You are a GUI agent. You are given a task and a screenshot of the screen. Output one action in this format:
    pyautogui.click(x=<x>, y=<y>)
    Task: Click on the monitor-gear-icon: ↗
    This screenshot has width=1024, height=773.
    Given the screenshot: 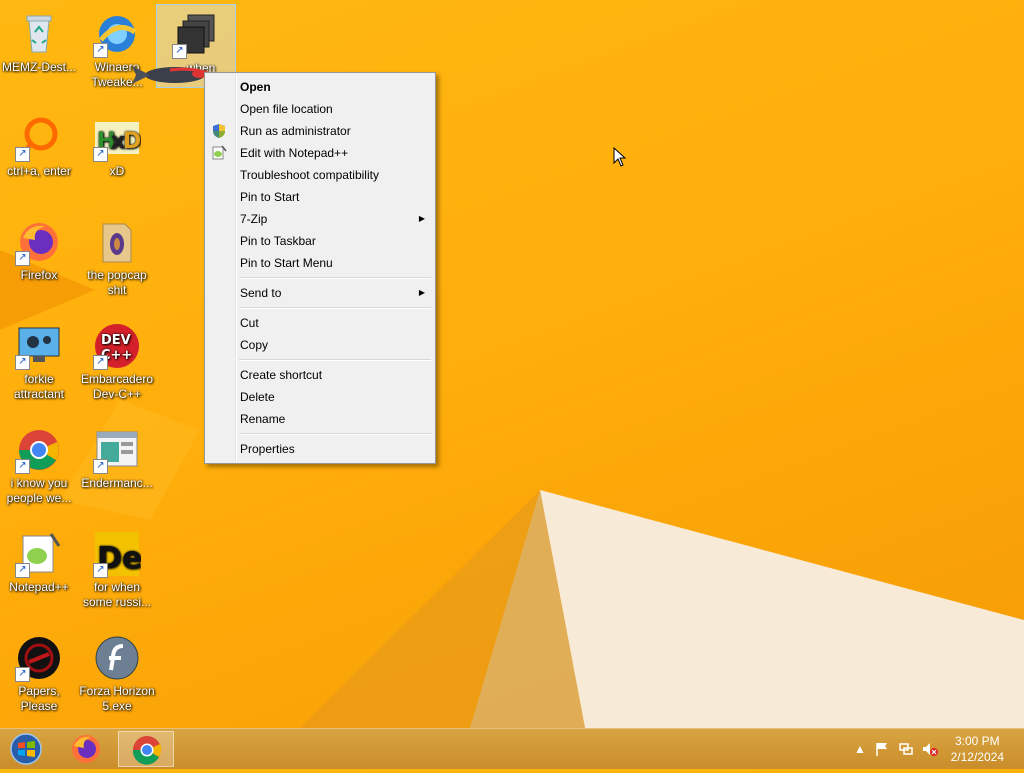 What is the action you would take?
    pyautogui.click(x=39, y=346)
    